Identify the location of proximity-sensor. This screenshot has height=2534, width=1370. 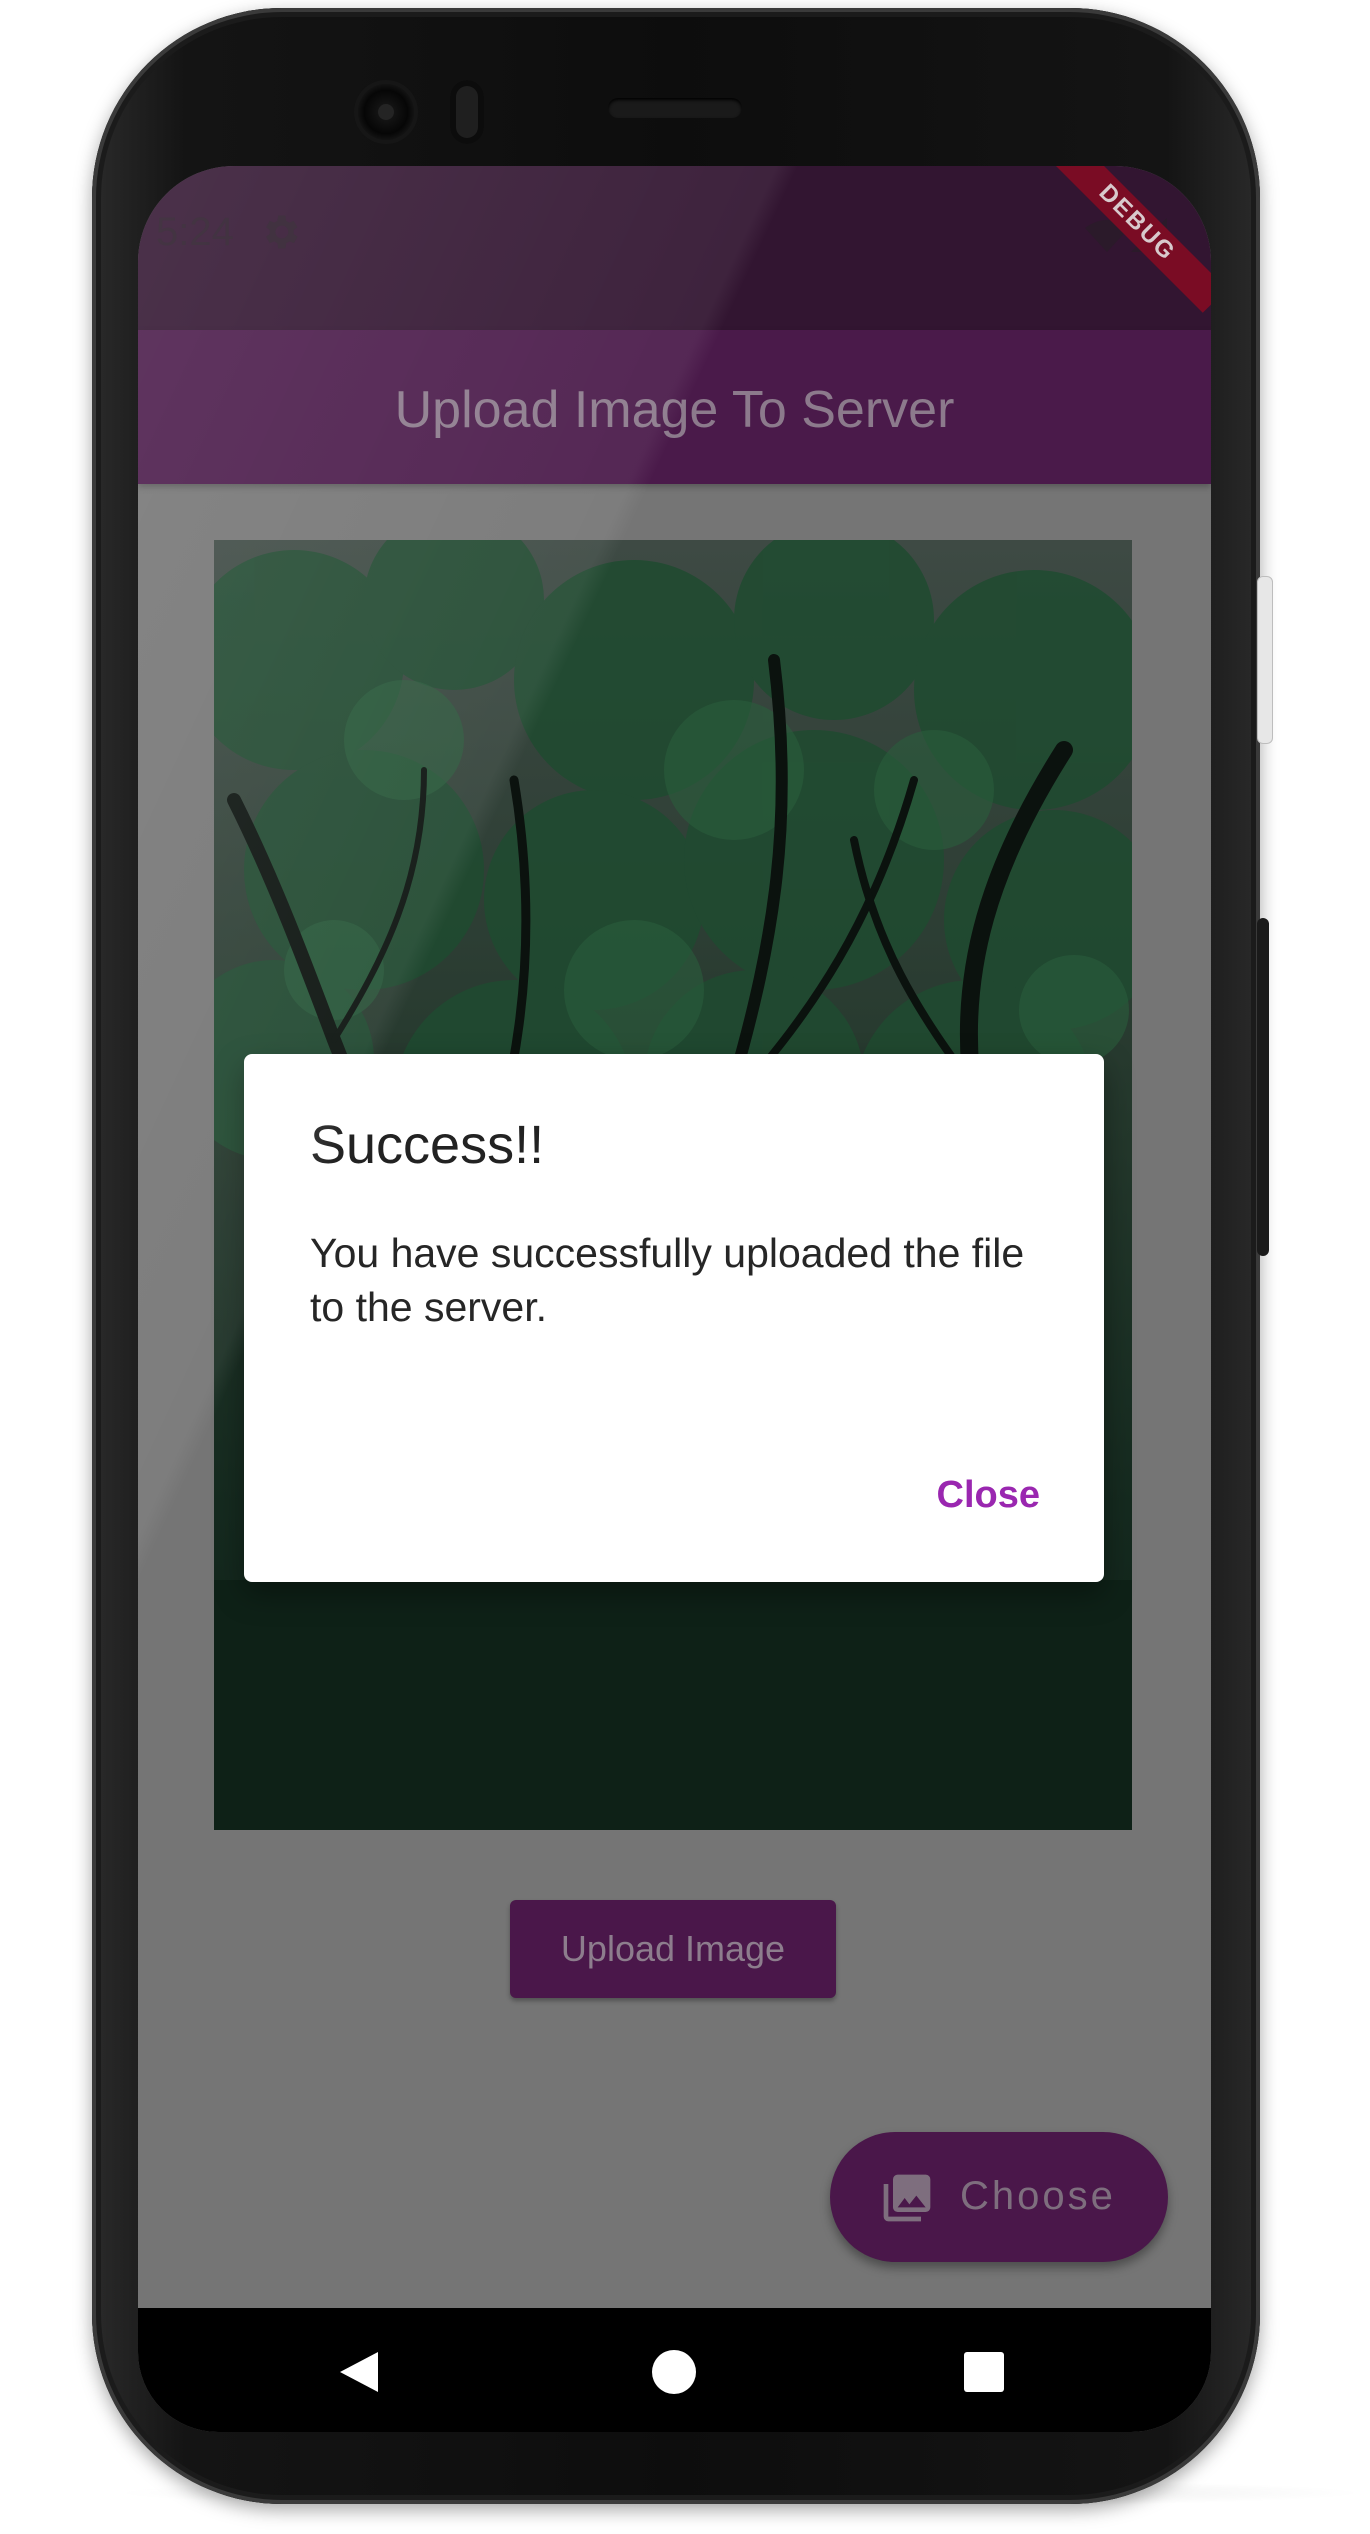
(467, 112).